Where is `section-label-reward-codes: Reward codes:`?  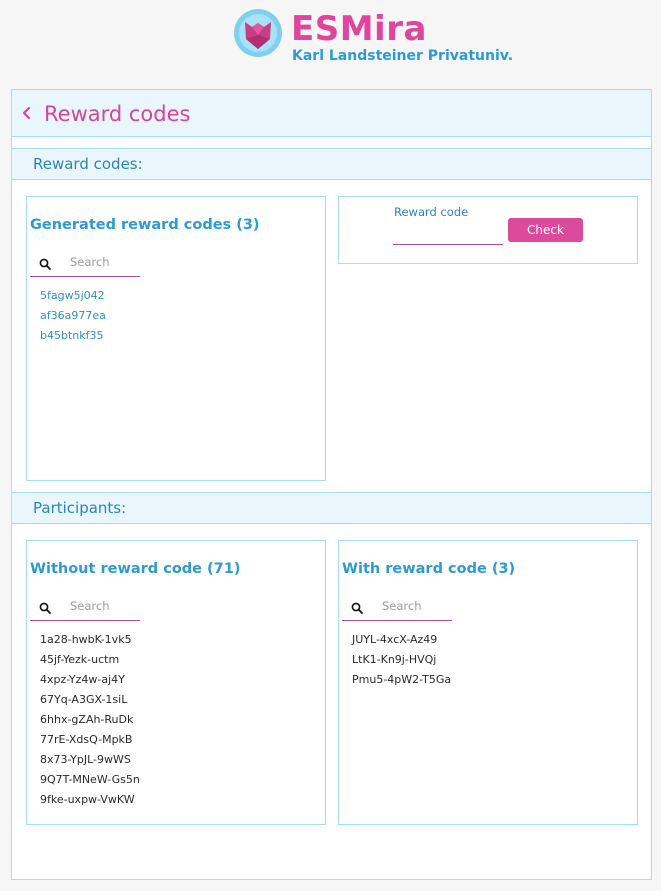
section-label-reward-codes: Reward codes: is located at coordinates (88, 164).